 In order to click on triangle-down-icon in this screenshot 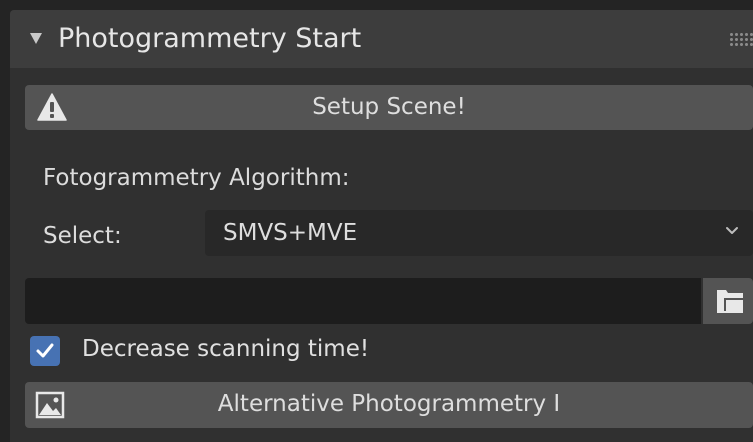, I will do `click(36, 38)`.